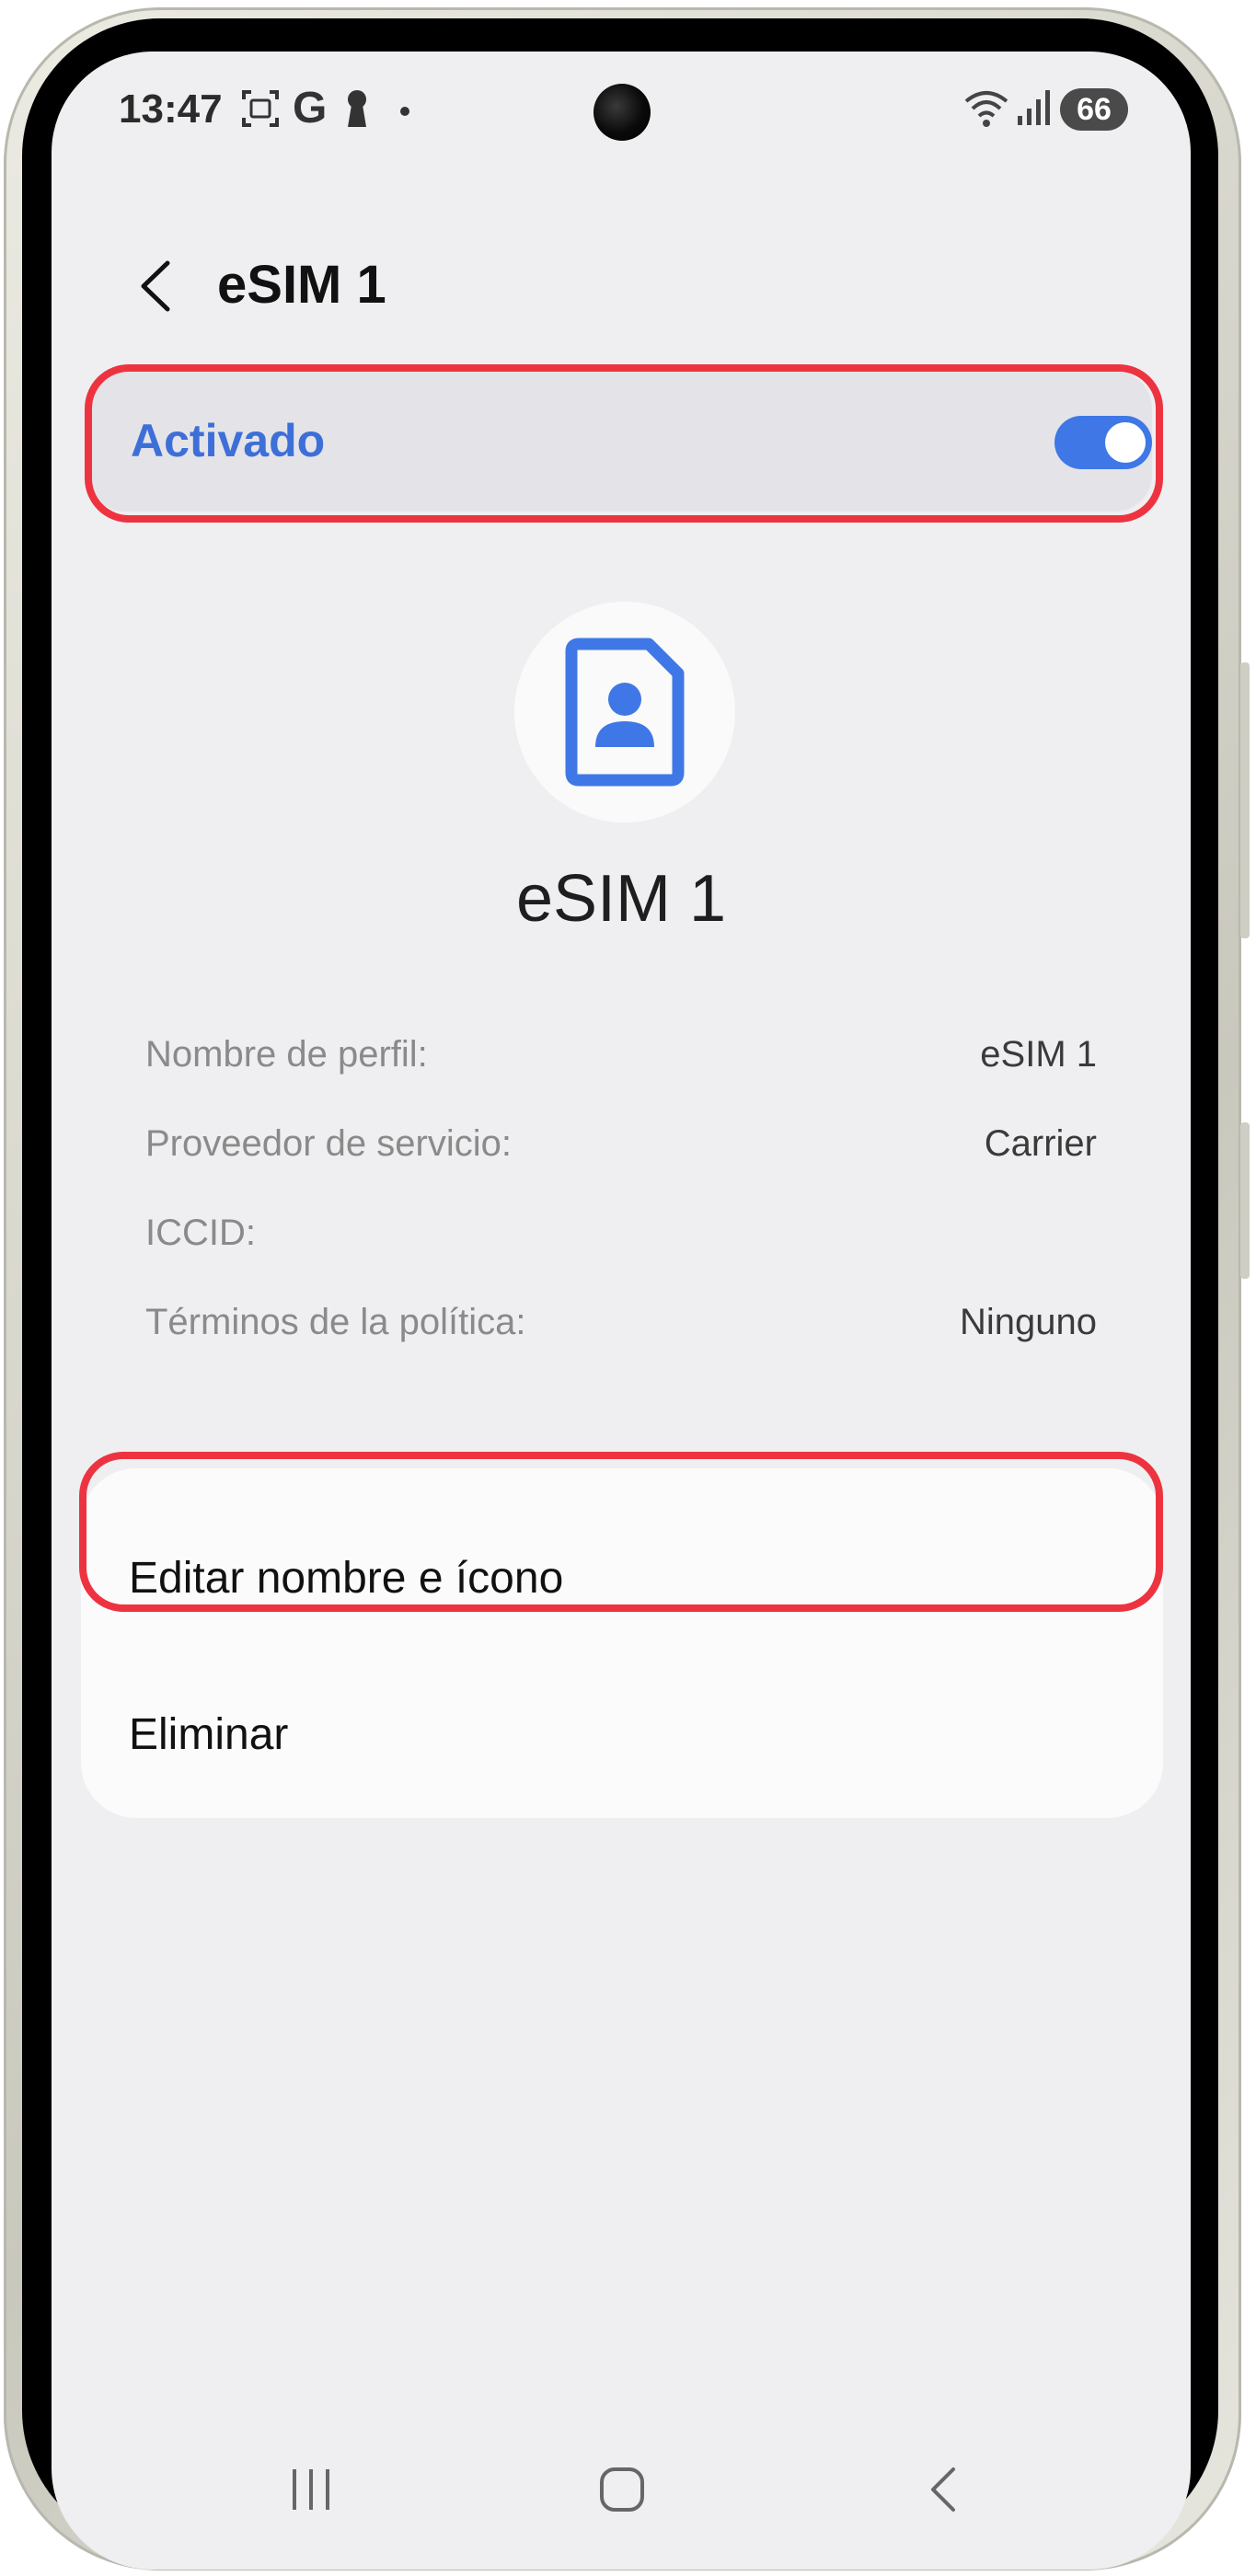 This screenshot has height=2576, width=1256. I want to click on home-icon, so click(622, 2492).